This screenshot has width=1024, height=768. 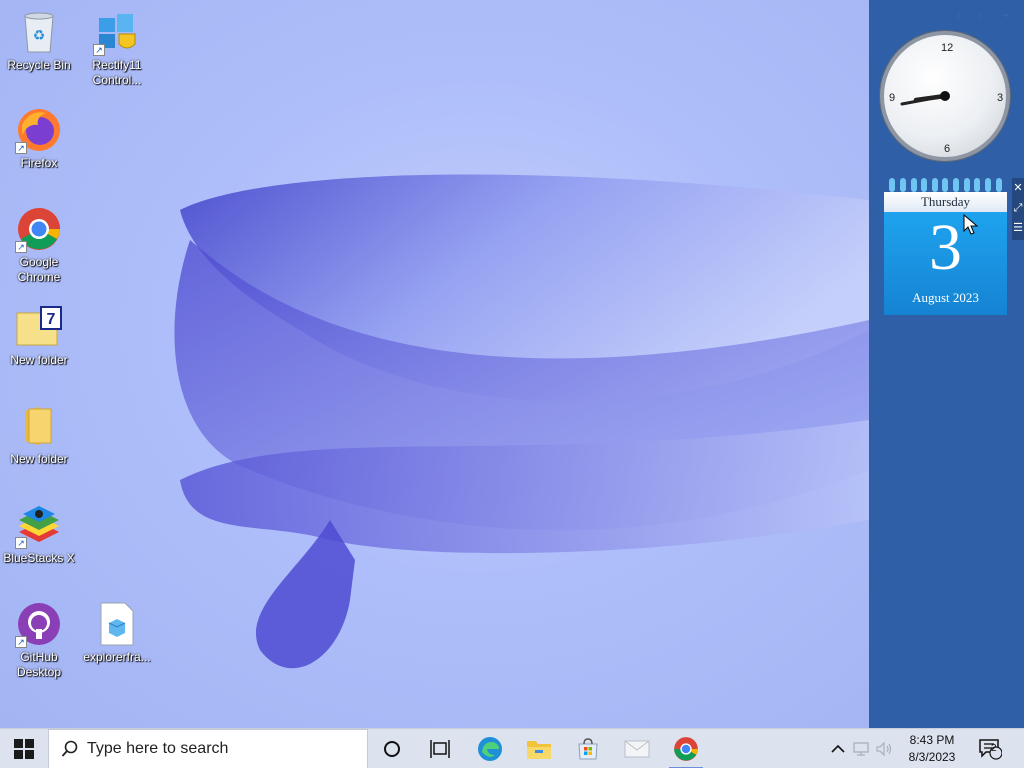 I want to click on search-placeholder: Type here to search, so click(x=158, y=748).